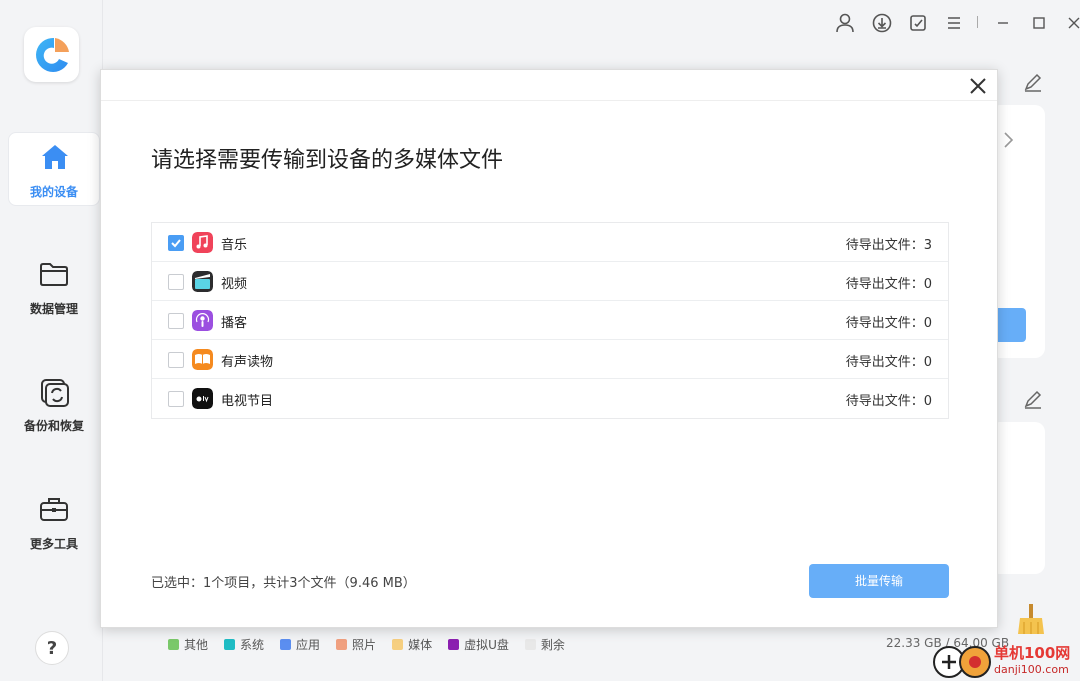 This screenshot has height=681, width=1080. Describe the element at coordinates (51, 340) in the screenshot. I see `sidebar: 我的设备 数据管理 备份和恢复 更多工具 ?` at that location.